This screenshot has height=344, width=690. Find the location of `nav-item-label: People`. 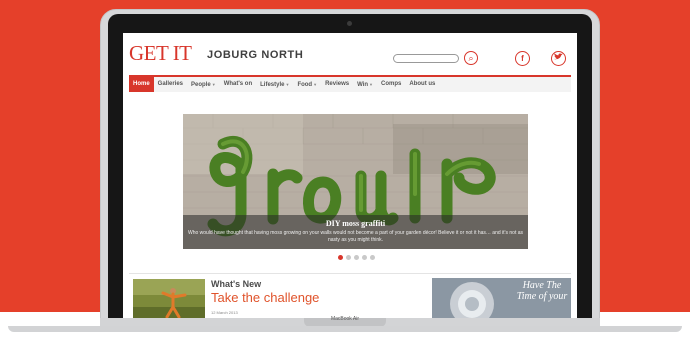

nav-item-label: People is located at coordinates (201, 85).